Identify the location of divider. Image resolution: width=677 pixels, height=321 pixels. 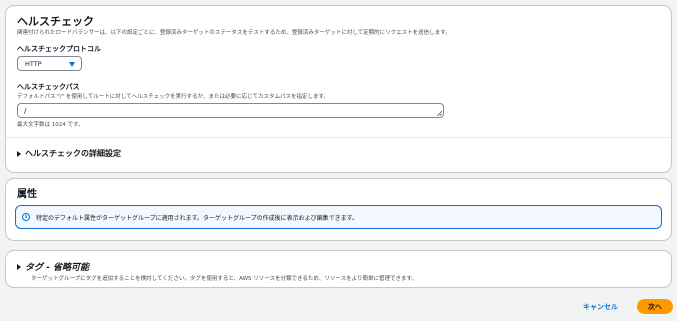
(338, 137).